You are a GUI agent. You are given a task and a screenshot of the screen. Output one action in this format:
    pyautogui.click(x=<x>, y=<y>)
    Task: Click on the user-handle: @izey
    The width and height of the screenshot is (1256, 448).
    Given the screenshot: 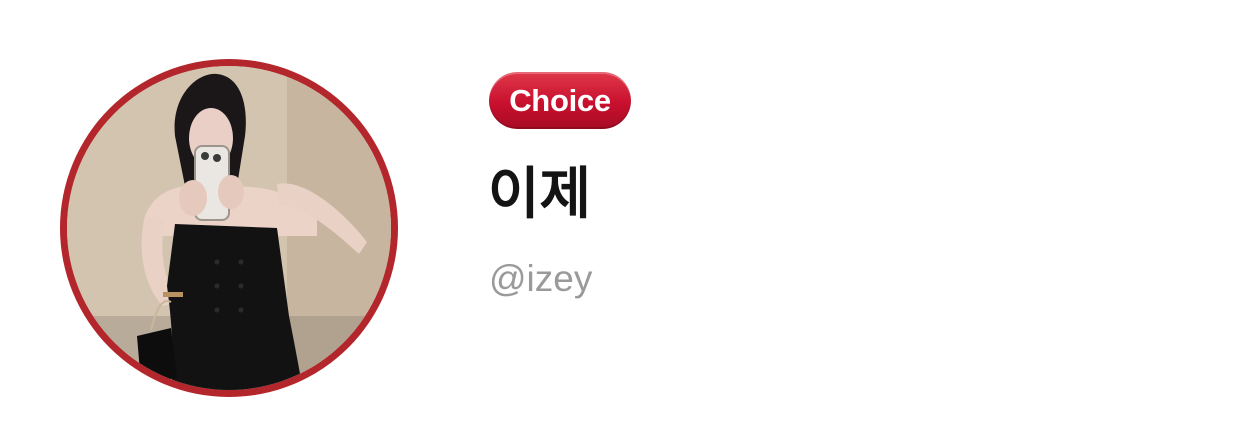 What is the action you would take?
    pyautogui.click(x=541, y=278)
    